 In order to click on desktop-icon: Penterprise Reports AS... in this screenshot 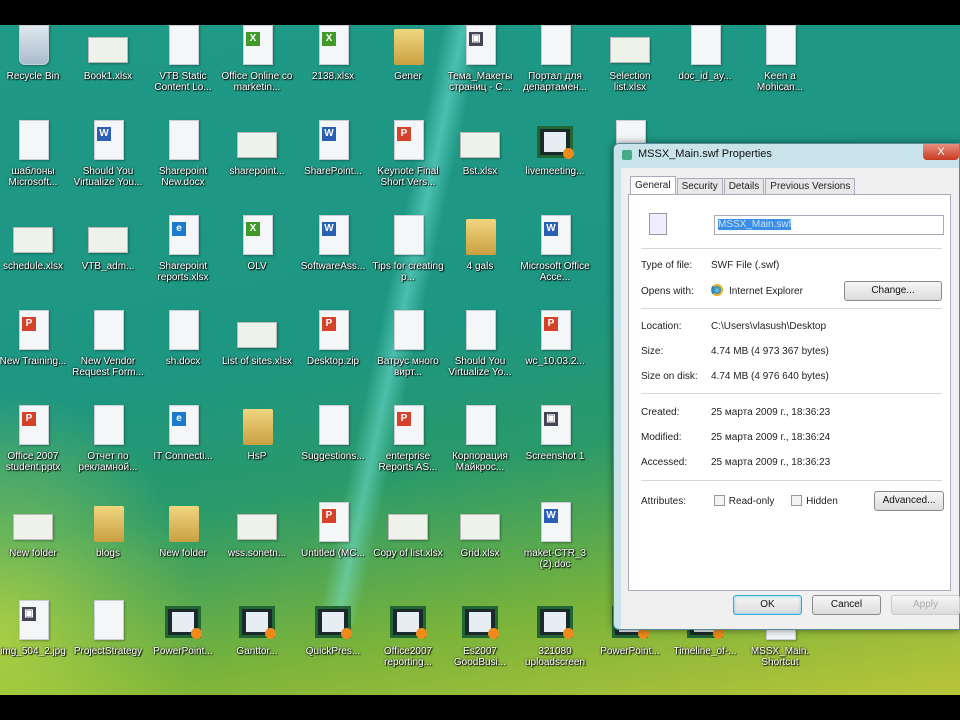, I will do `click(408, 439)`.